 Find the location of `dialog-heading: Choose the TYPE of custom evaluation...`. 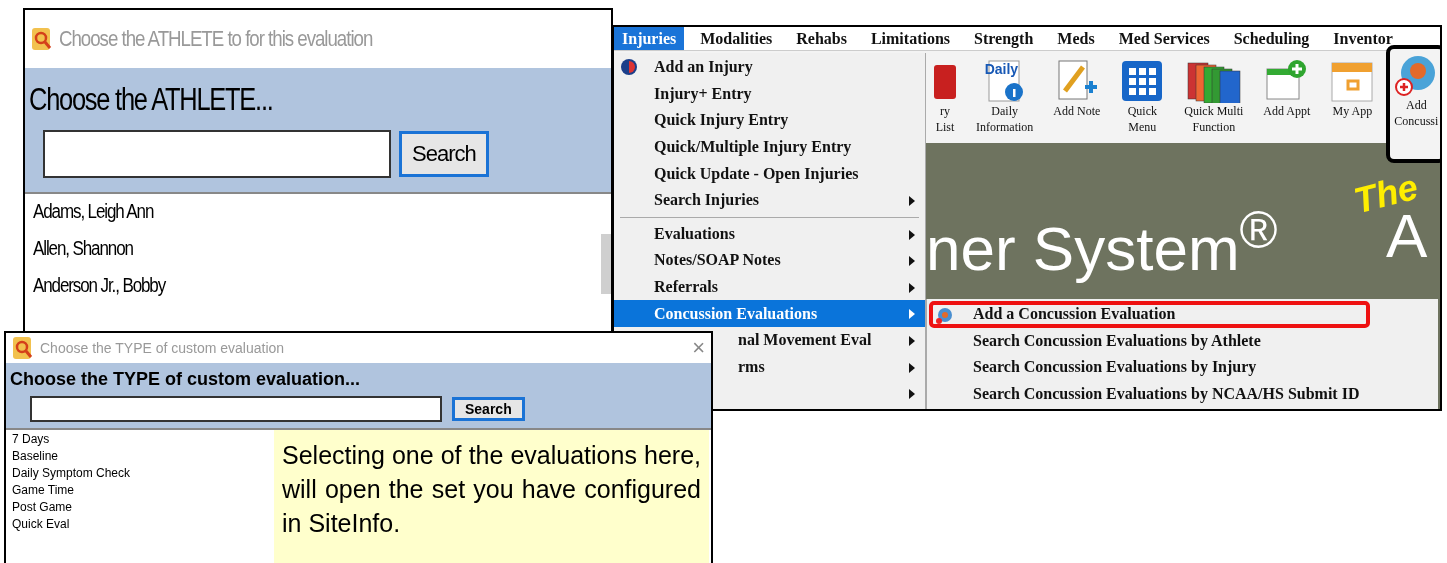

dialog-heading: Choose the TYPE of custom evaluation... is located at coordinates (185, 379).